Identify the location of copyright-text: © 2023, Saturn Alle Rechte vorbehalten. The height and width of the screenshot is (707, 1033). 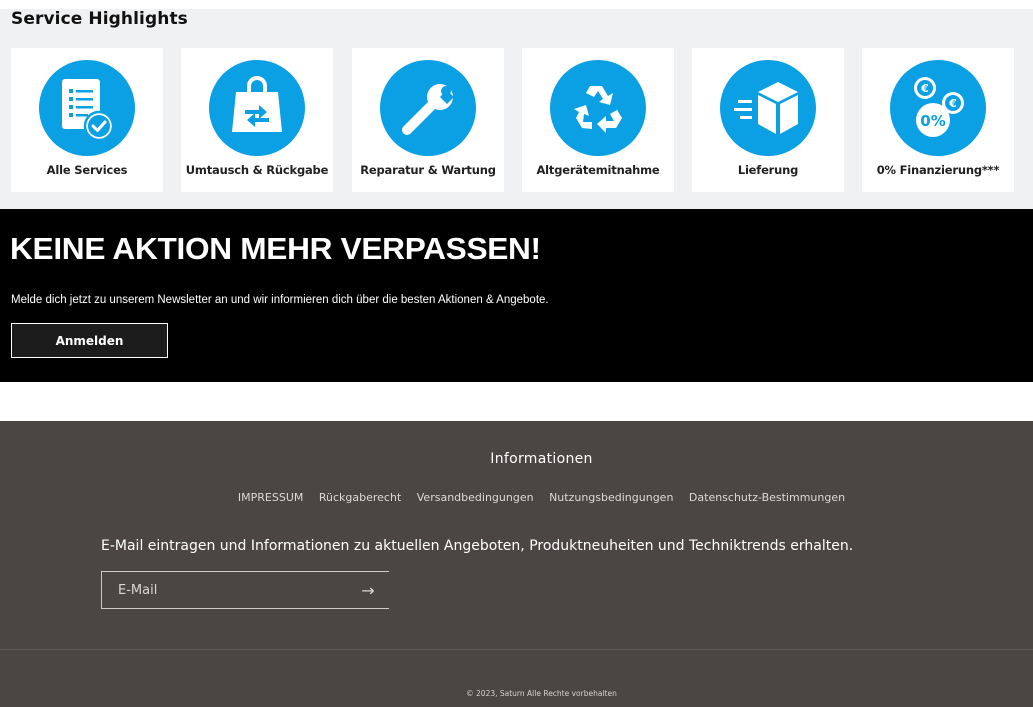
(541, 693).